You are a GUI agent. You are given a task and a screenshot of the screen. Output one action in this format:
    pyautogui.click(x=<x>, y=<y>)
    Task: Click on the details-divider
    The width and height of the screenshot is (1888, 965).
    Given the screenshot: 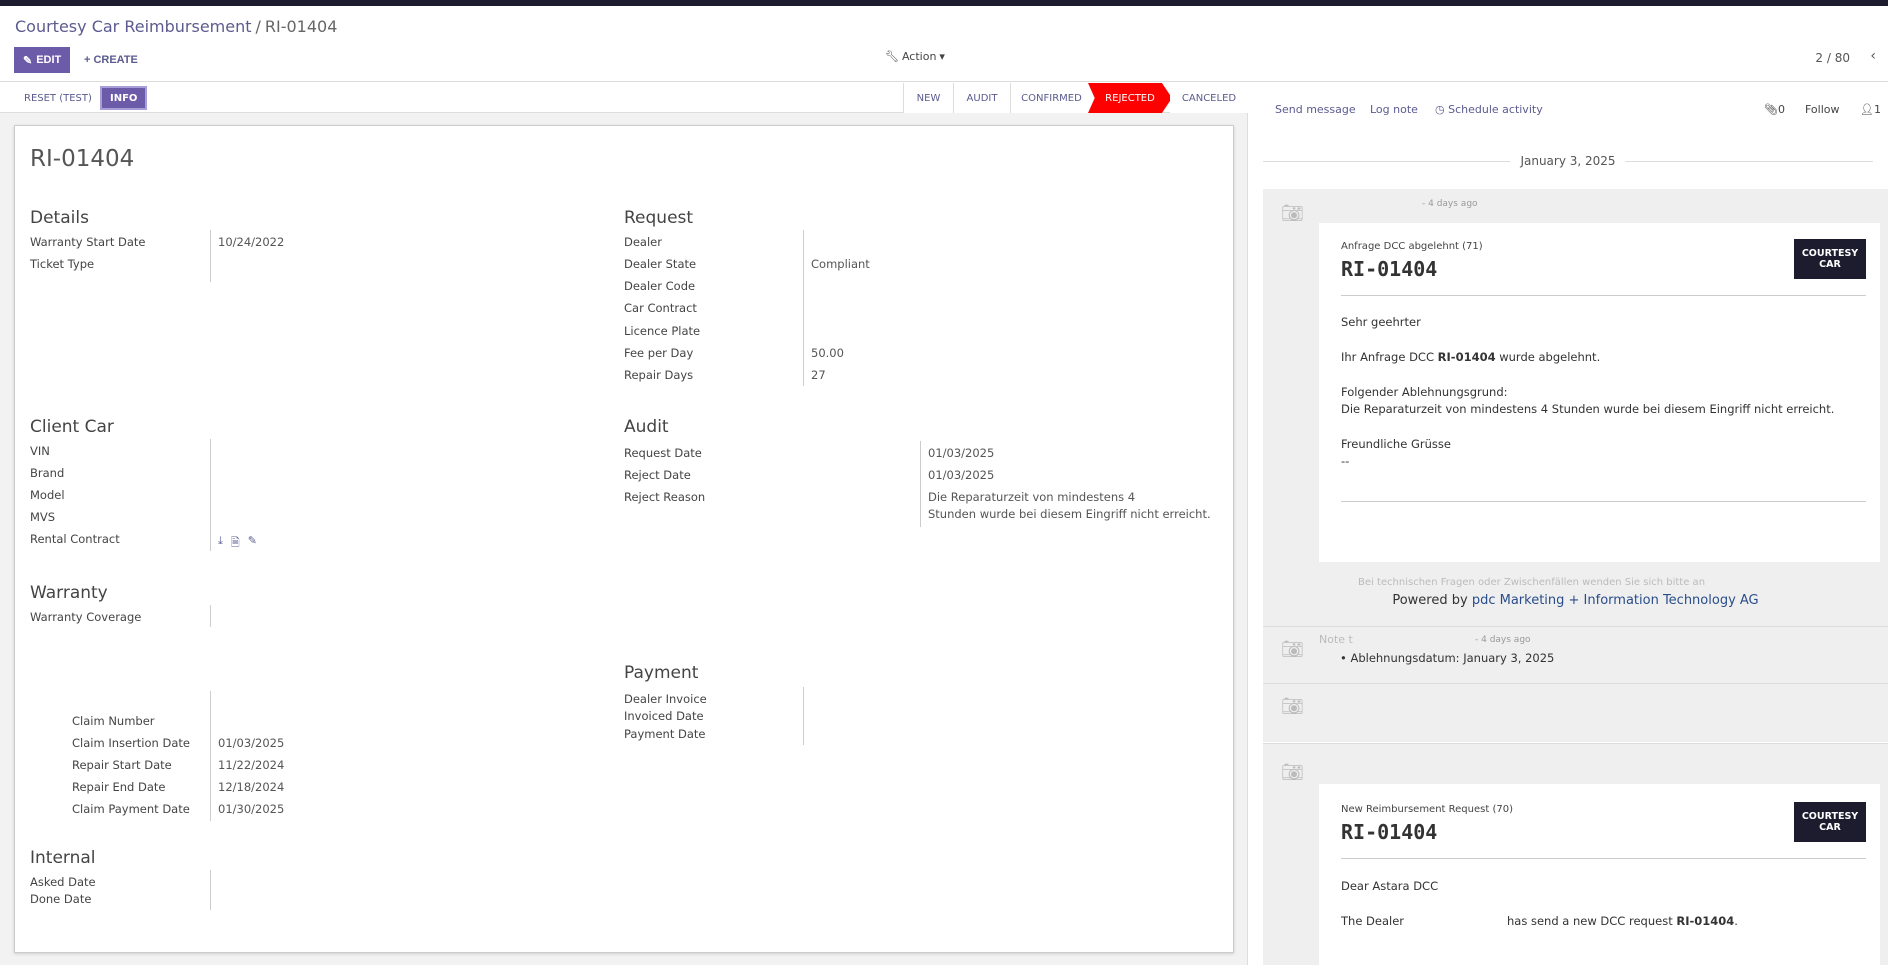 What is the action you would take?
    pyautogui.click(x=210, y=256)
    